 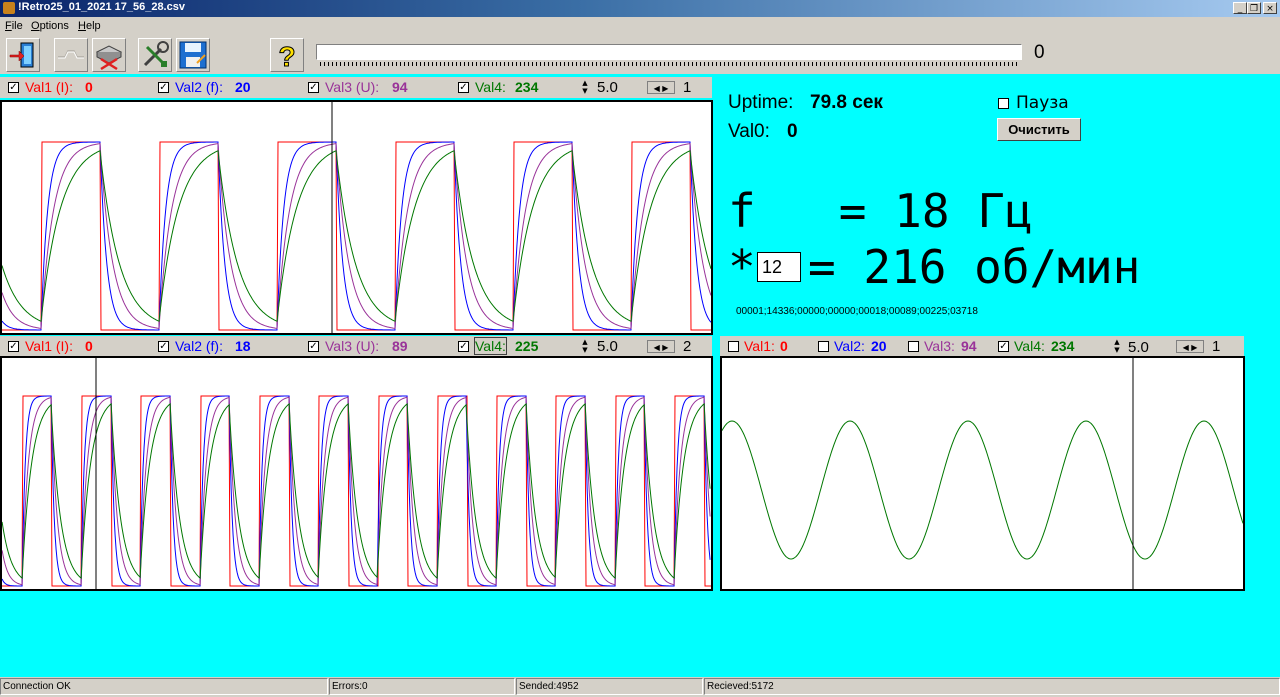 I want to click on question-mark-icon: ?, so click(x=287, y=57).